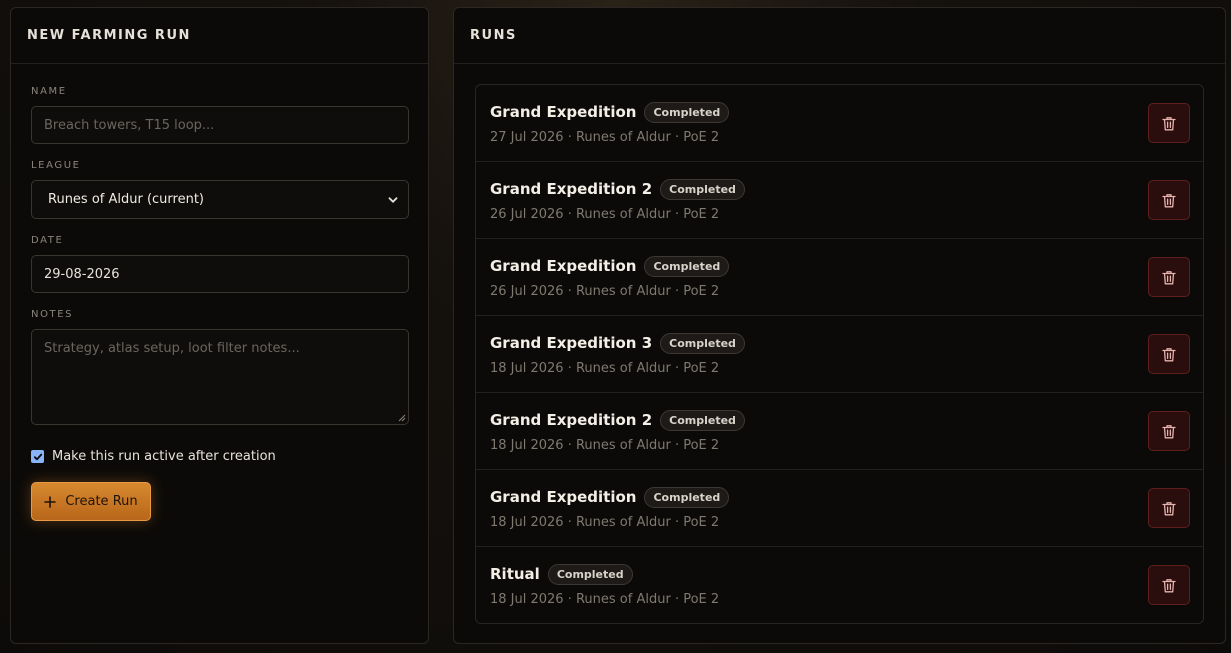 The image size is (1231, 653). What do you see at coordinates (393, 199) in the screenshot?
I see `chevron-down-icon` at bounding box center [393, 199].